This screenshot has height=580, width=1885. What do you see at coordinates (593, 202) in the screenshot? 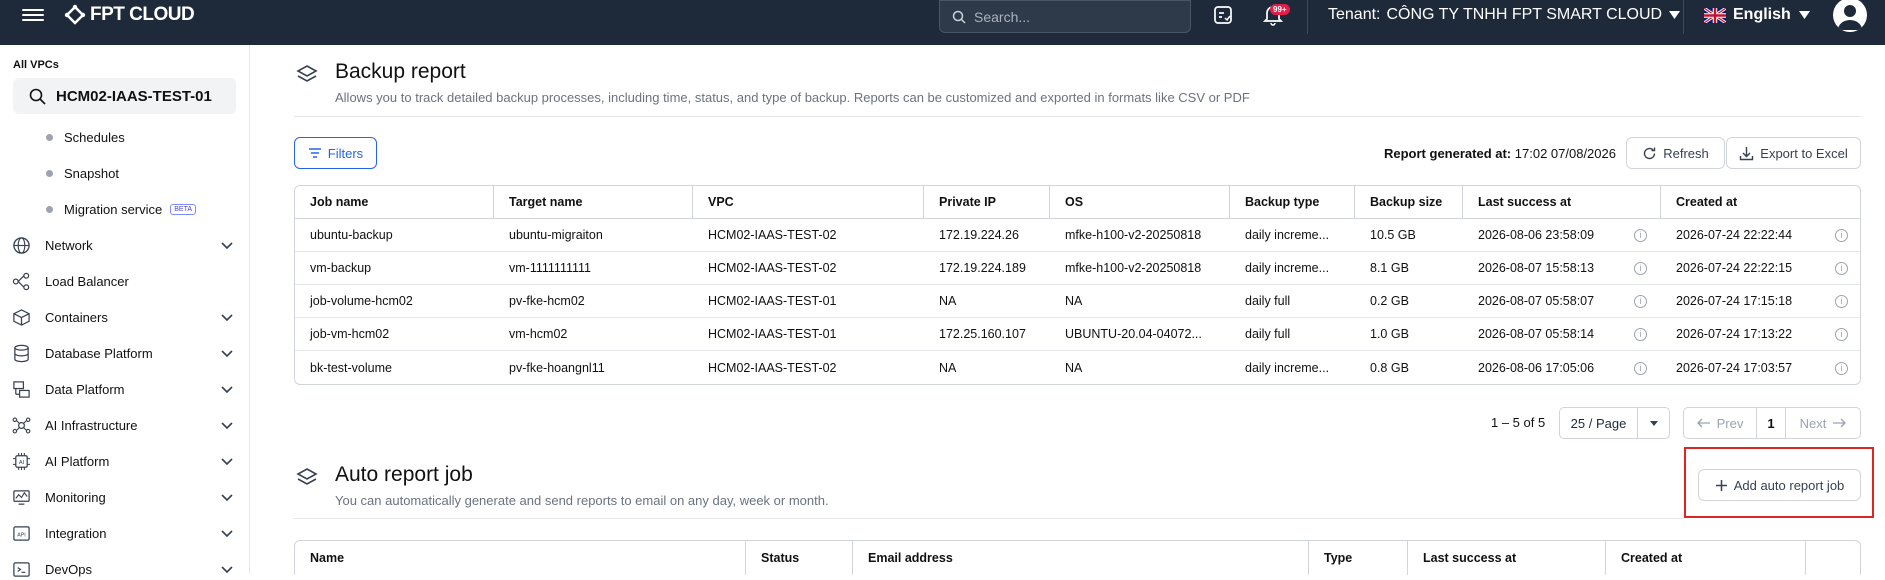
I see `column-header-target-name: Target name` at bounding box center [593, 202].